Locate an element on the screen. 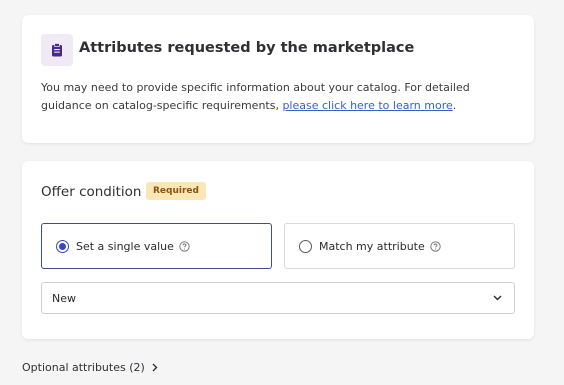  offer-condition-title: Offer condition is located at coordinates (91, 192).